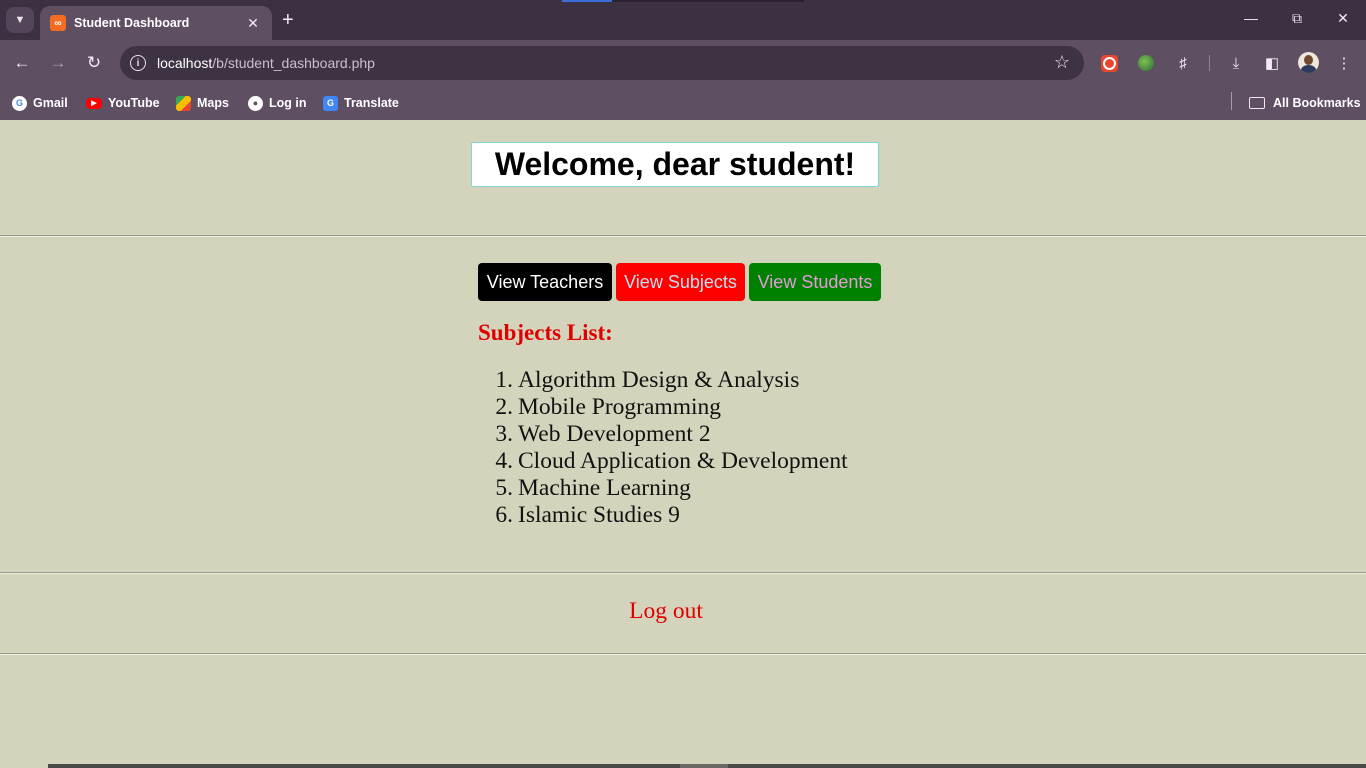 This screenshot has height=768, width=1366. I want to click on bookmark-label: YouTube, so click(134, 103).